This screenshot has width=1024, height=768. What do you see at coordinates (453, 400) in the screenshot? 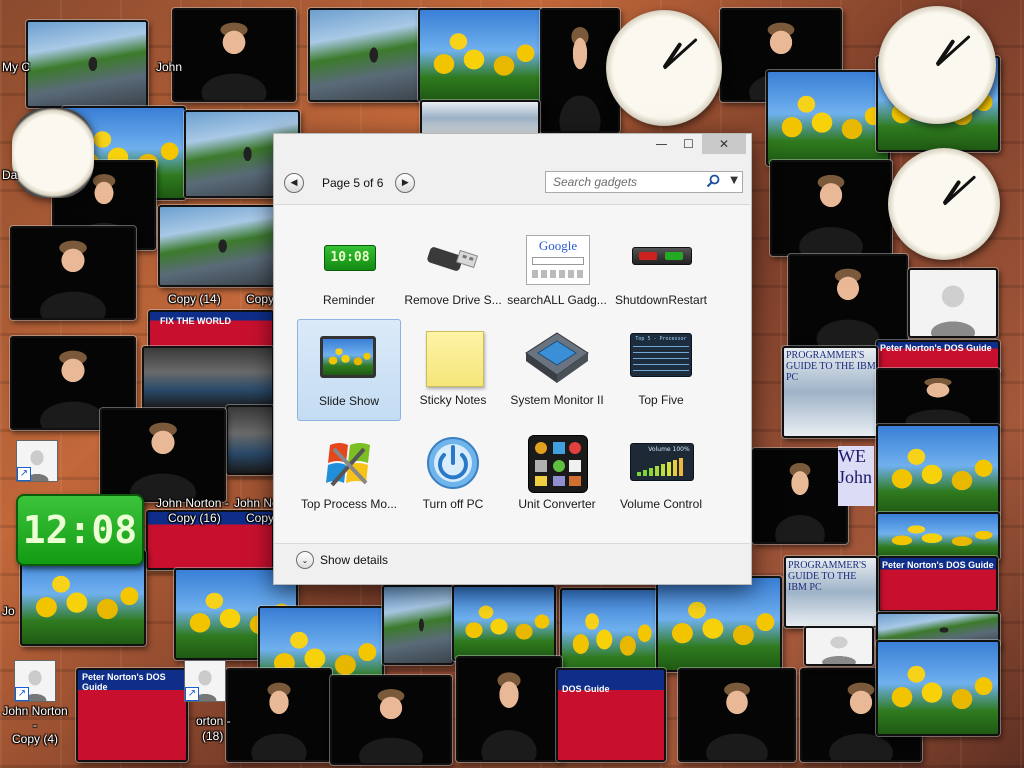
I see `gadget-label: Sticky Notes` at bounding box center [453, 400].